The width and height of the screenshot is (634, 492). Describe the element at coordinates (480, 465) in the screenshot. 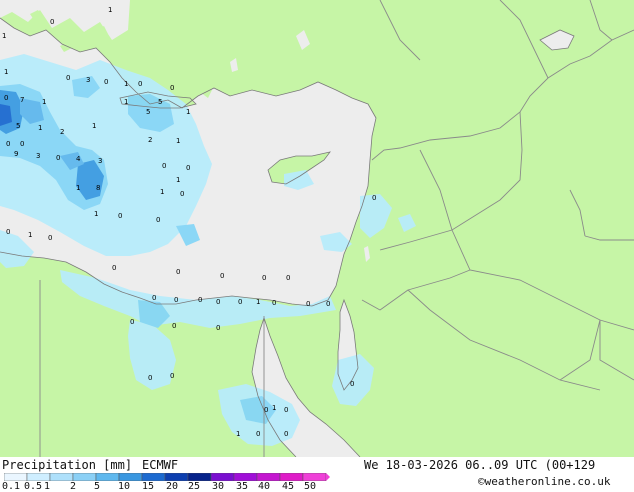

I see `footer-valid-time: We 18-03-2026 06..09 UTC (00+129` at that location.